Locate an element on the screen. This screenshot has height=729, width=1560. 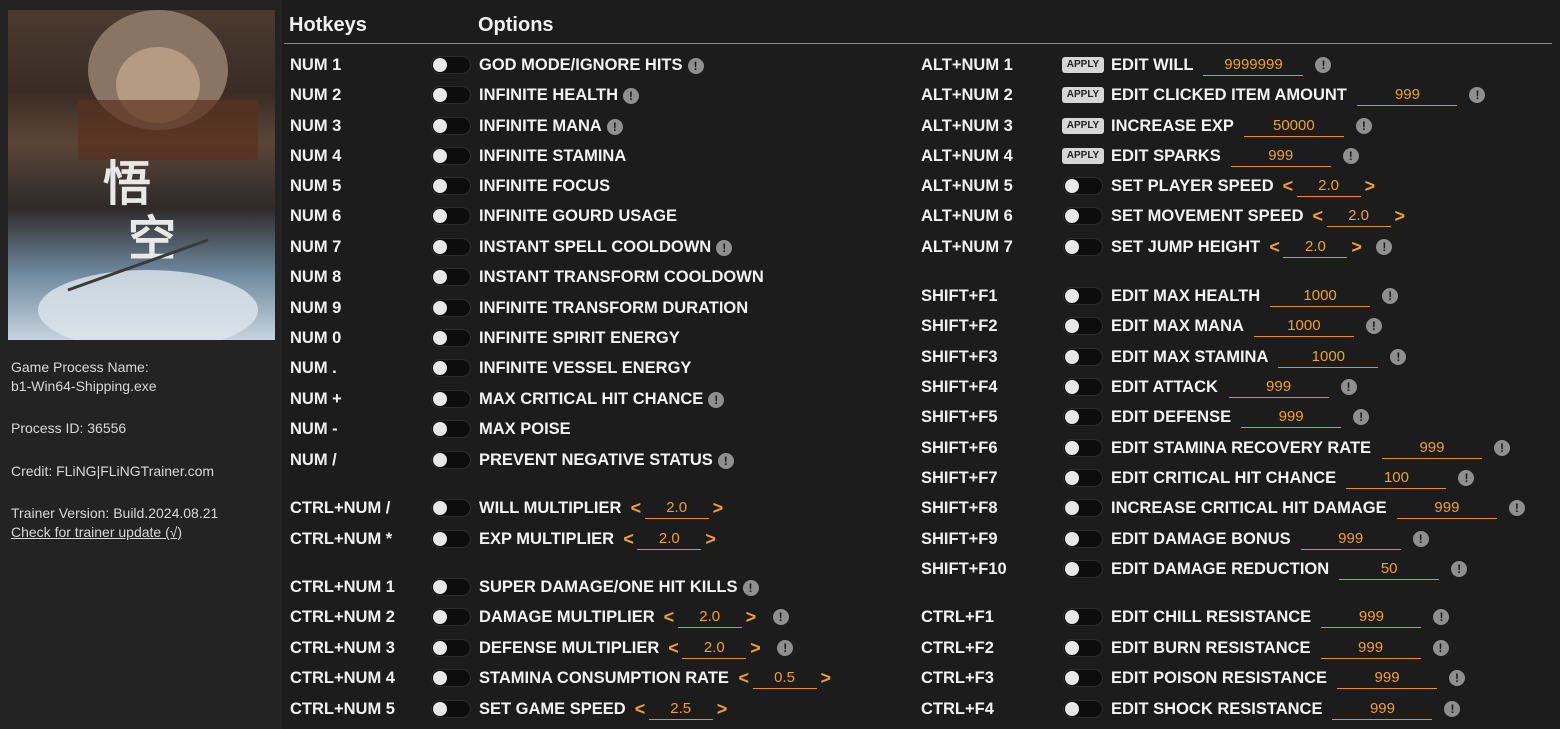
value-input: 50 is located at coordinates (1389, 569).